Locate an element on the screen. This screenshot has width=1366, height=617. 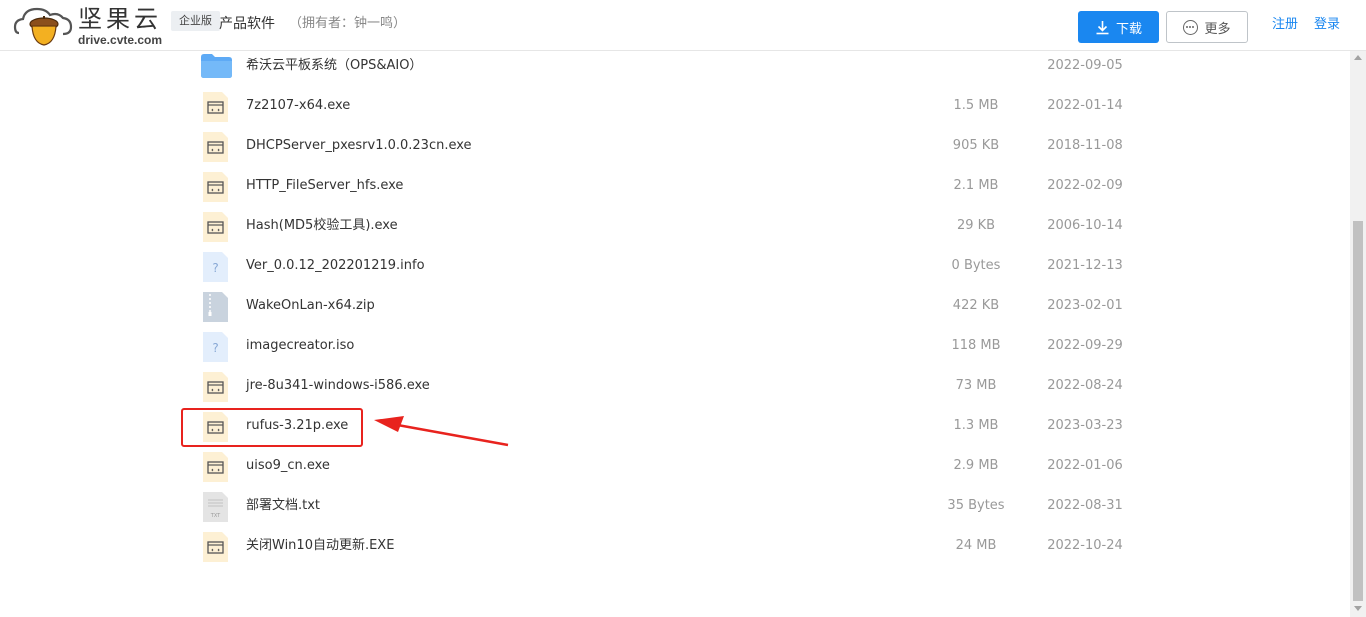
file-date: 2022-01-06 is located at coordinates (1085, 465).